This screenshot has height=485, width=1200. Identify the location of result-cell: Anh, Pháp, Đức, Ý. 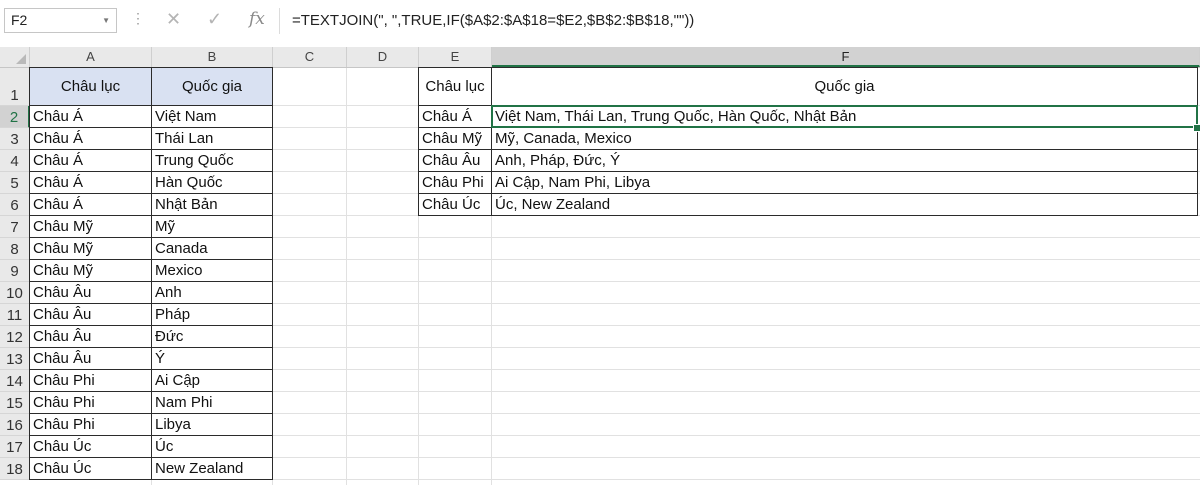
(845, 161).